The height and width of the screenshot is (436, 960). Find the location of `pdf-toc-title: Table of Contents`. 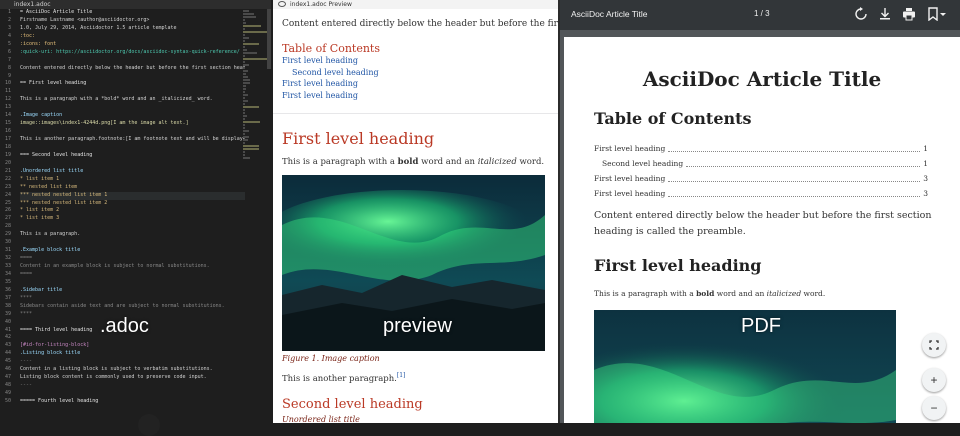

pdf-toc-title: Table of Contents is located at coordinates (673, 118).